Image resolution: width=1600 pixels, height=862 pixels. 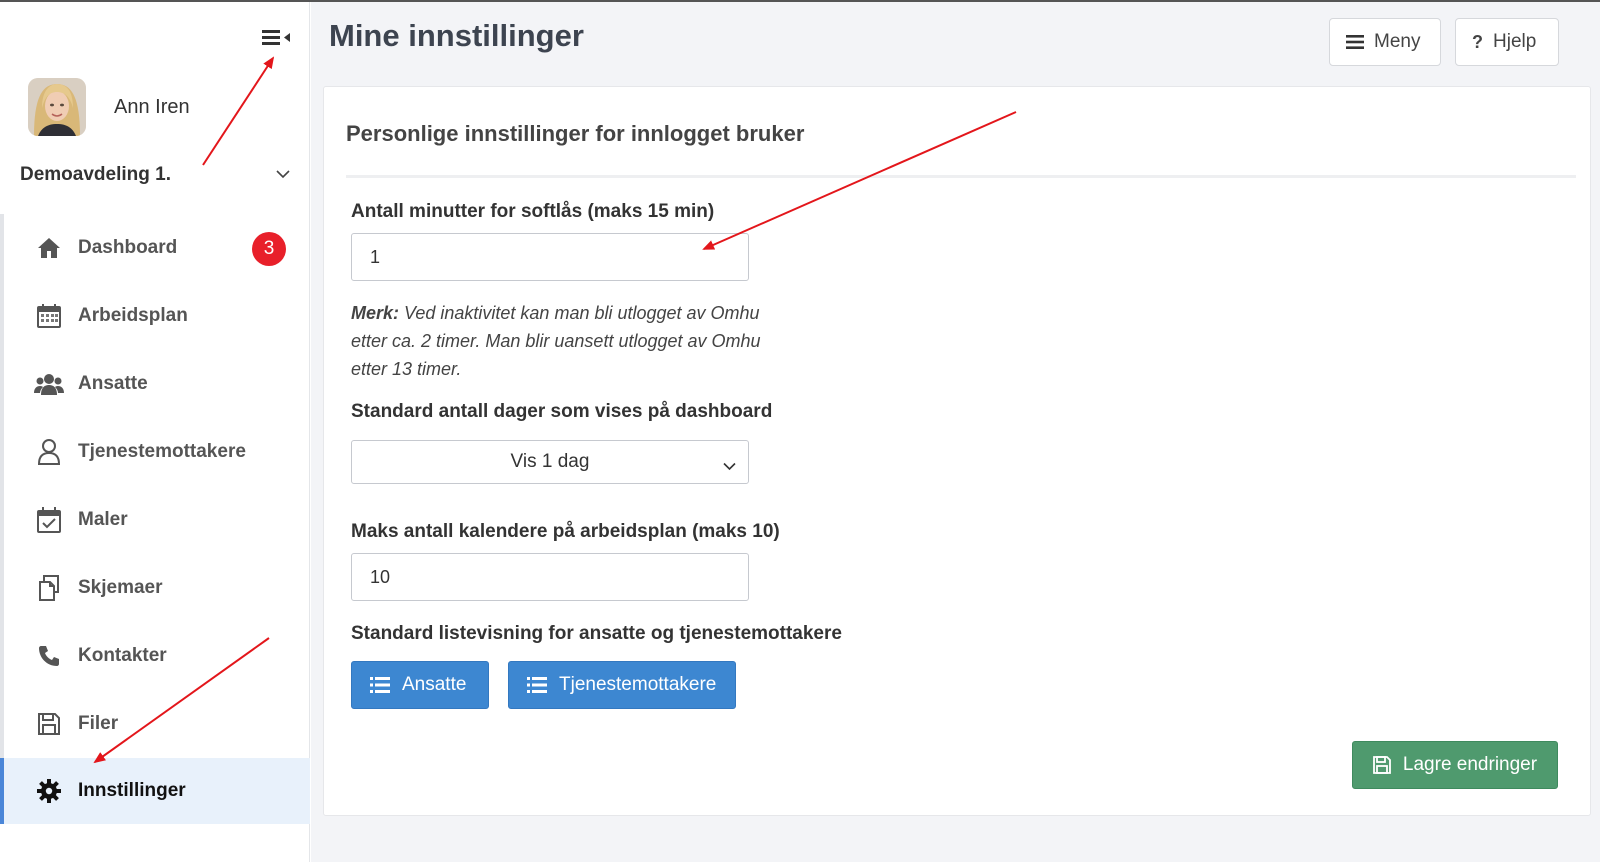 I want to click on sidebar-item-label: Innstillinger, so click(x=132, y=790).